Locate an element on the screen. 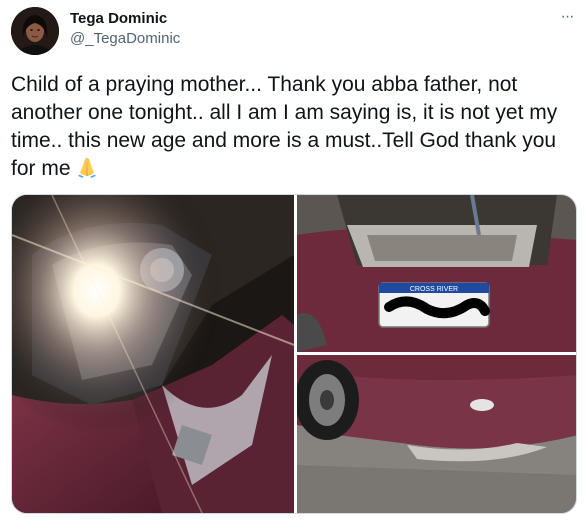  folded-hands-icon is located at coordinates (87, 167).